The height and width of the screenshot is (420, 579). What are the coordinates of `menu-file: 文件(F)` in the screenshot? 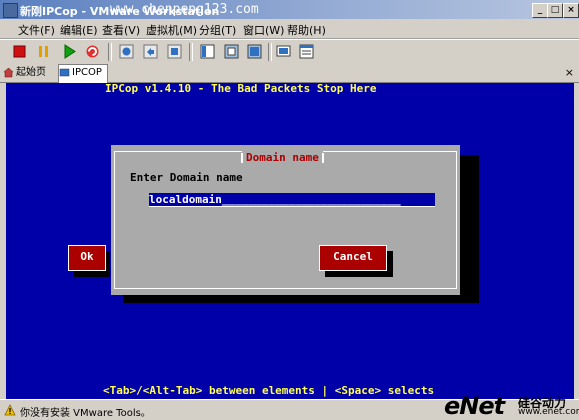 It's located at (36, 30).